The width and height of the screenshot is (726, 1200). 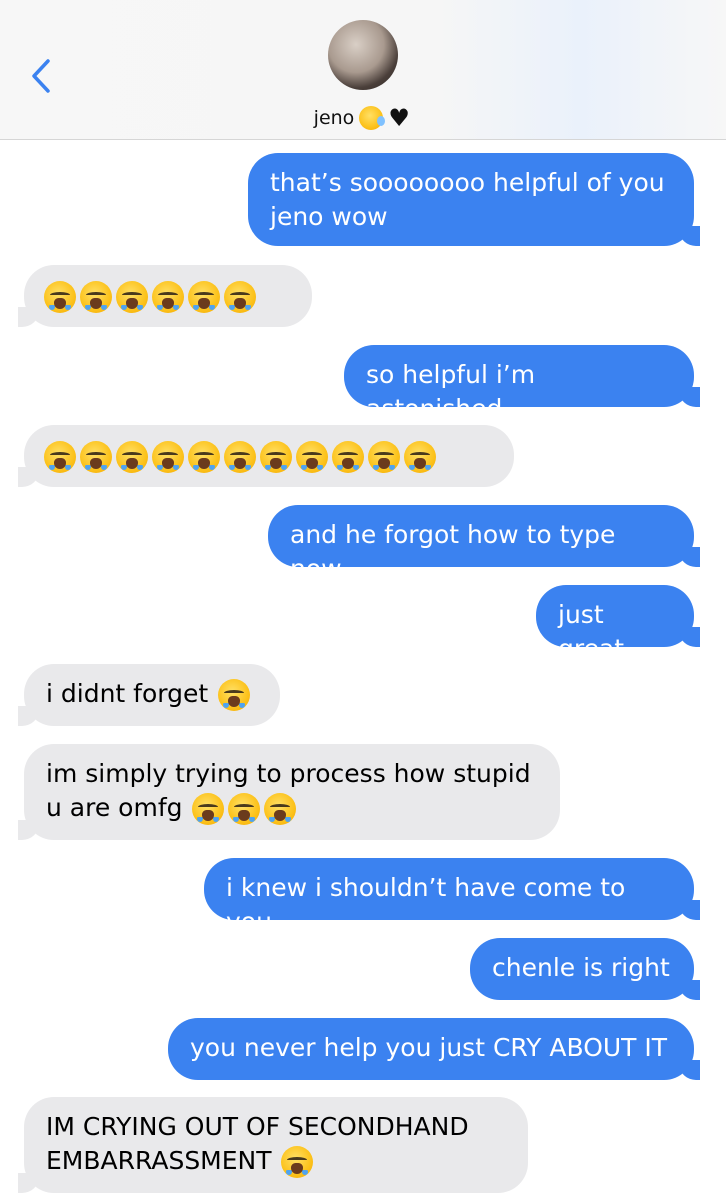 What do you see at coordinates (451, 391) in the screenshot?
I see `message-text: so helpful i’m astonished` at bounding box center [451, 391].